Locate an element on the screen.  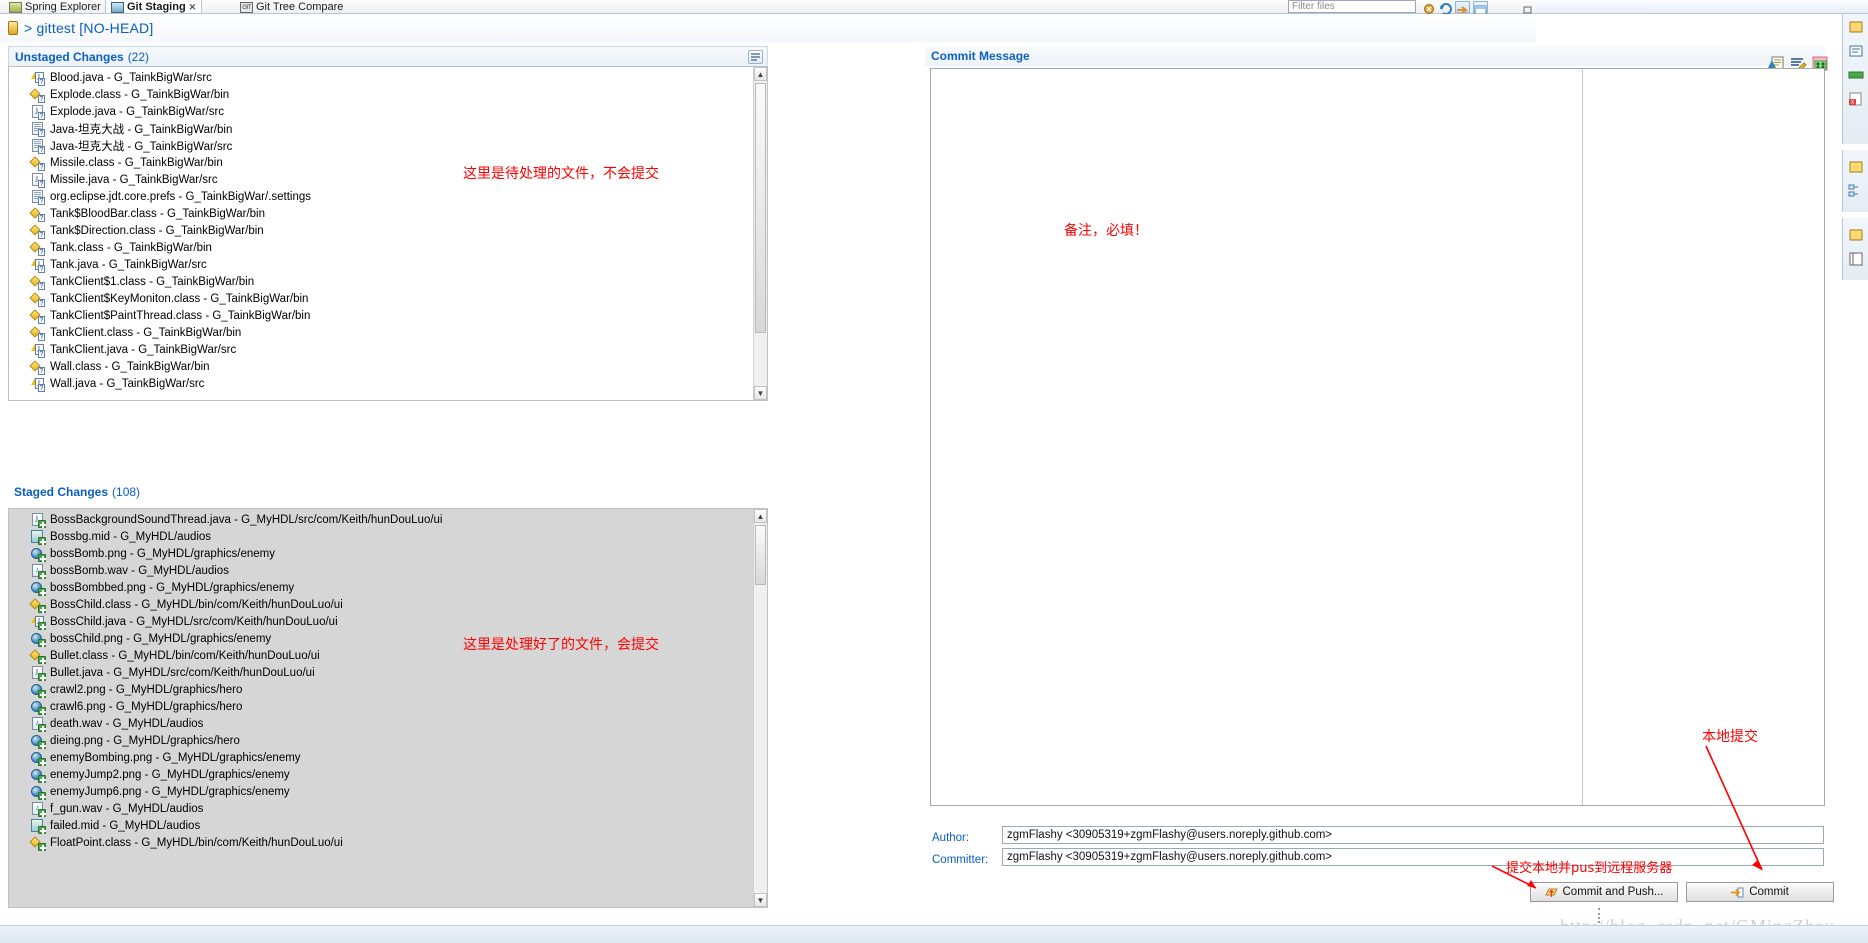
unstaged-changes-header: Unstaged Changes (22) is located at coordinates (388, 56).